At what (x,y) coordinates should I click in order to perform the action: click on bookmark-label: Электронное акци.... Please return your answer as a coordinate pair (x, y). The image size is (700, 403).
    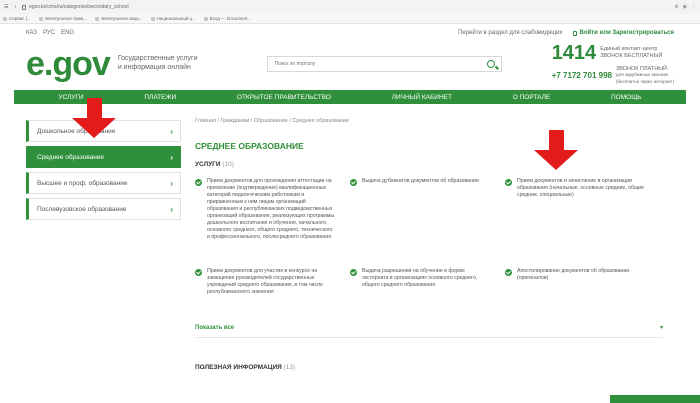
    Looking at the image, I should click on (121, 18).